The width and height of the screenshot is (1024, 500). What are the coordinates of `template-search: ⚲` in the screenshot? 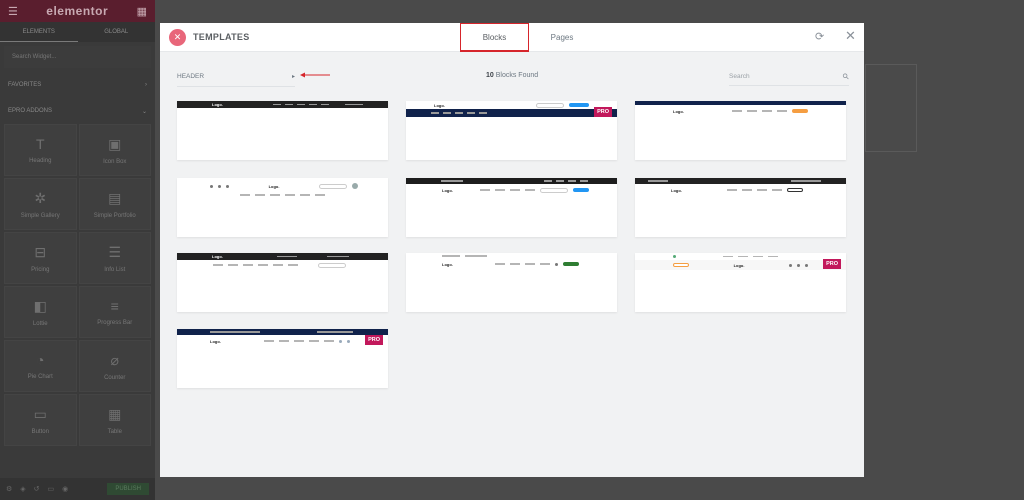 It's located at (790, 78).